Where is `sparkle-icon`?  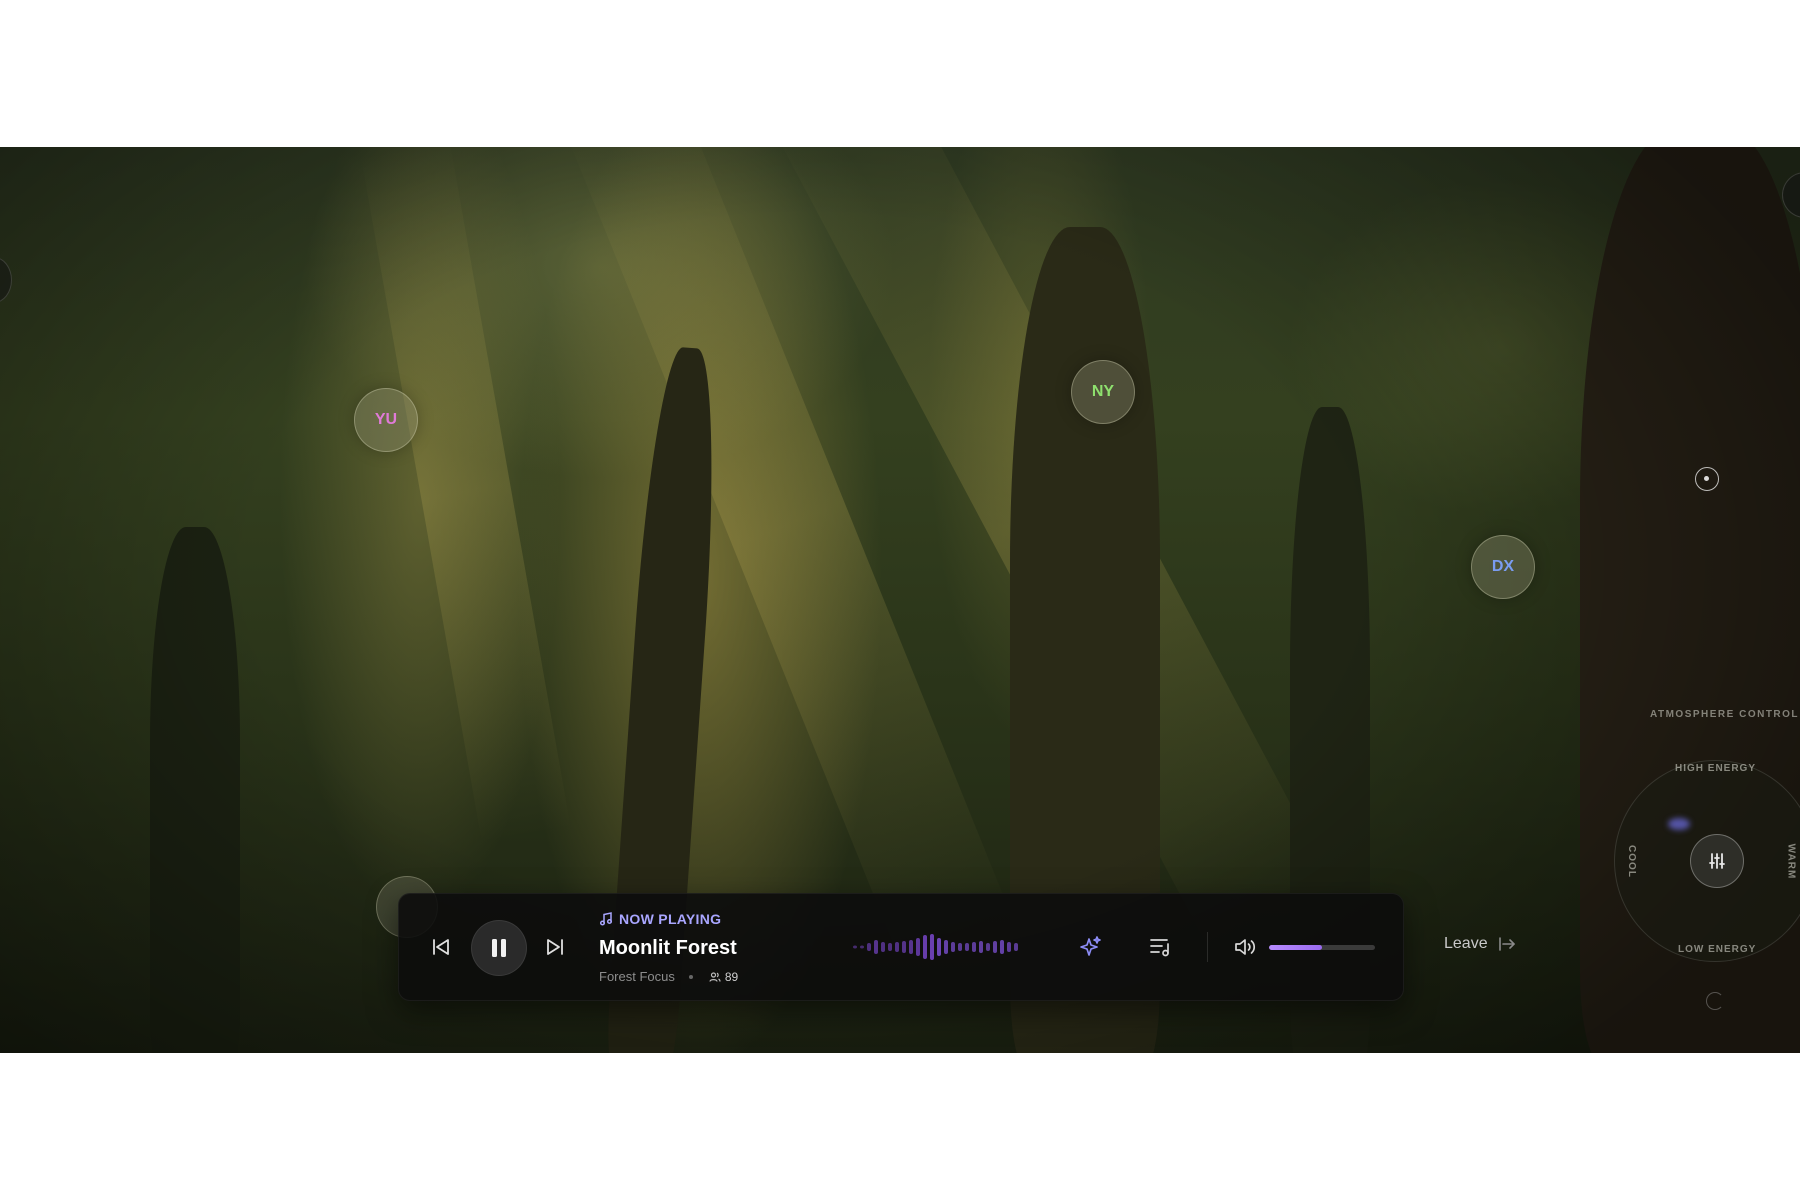
sparkle-icon is located at coordinates (1090, 946).